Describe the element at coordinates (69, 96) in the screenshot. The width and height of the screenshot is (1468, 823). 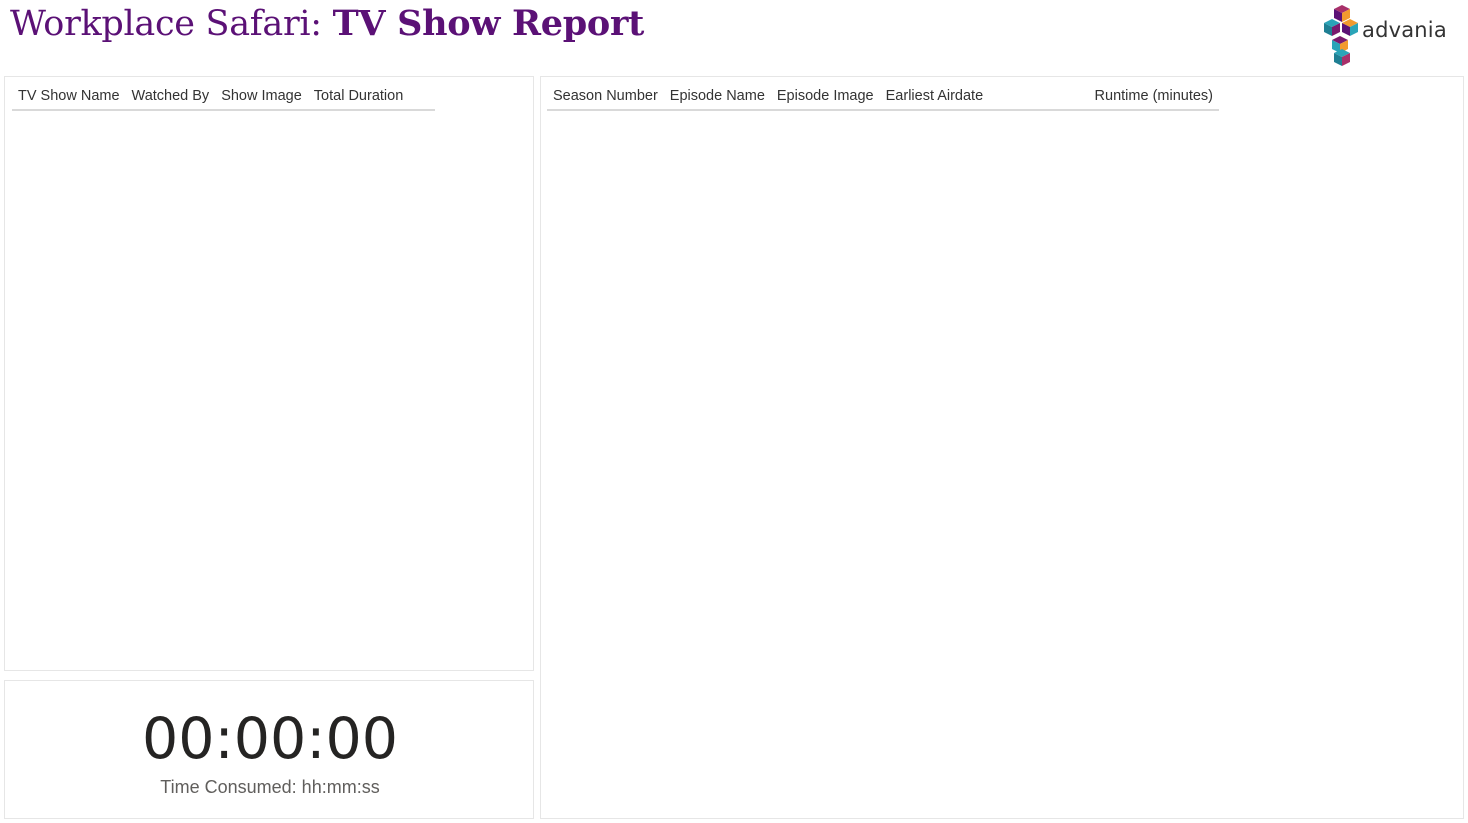
I see `column-header-tv-show-name: TV Show Name` at that location.